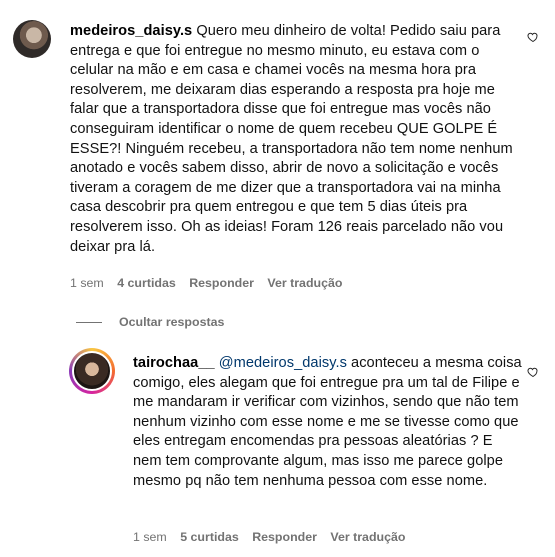 This screenshot has height=557, width=555. Describe the element at coordinates (89, 322) in the screenshot. I see `divider` at that location.